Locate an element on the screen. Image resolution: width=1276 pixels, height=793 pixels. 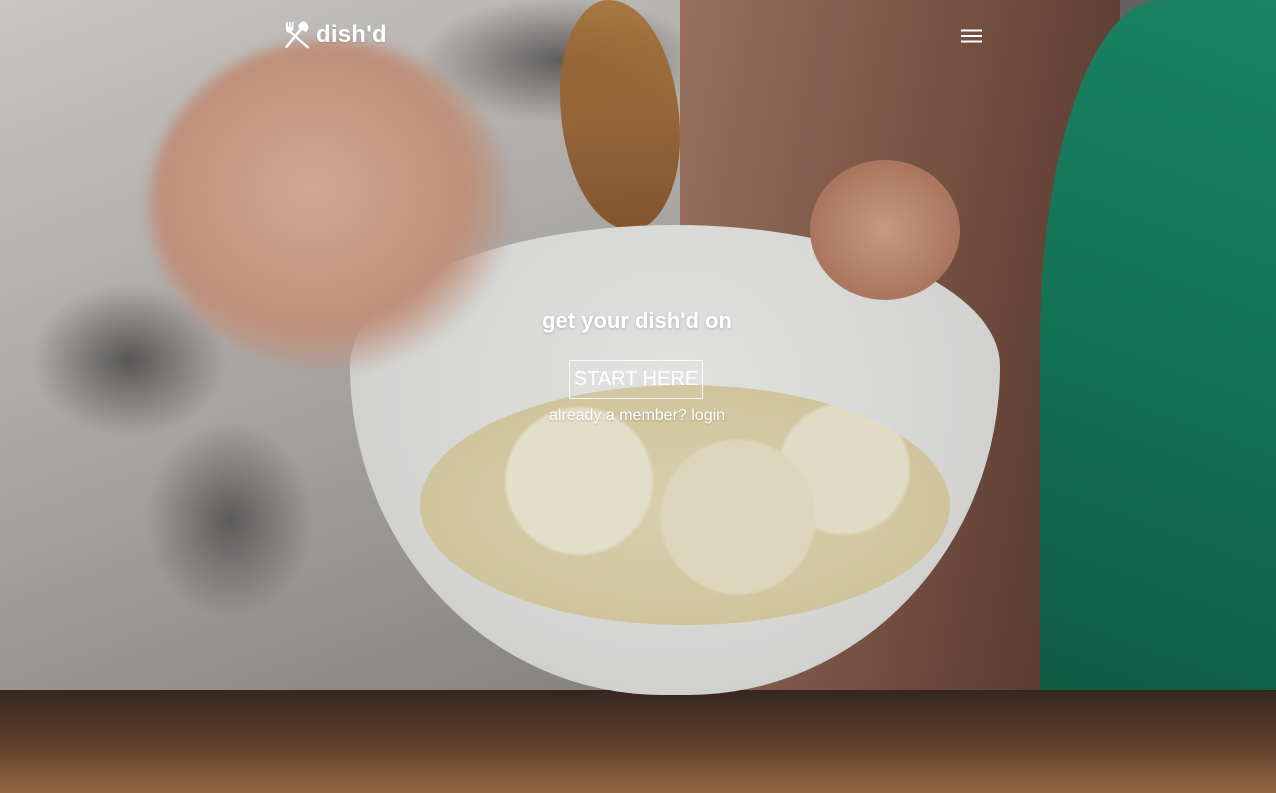
logo-text: dish'd is located at coordinates (351, 34).